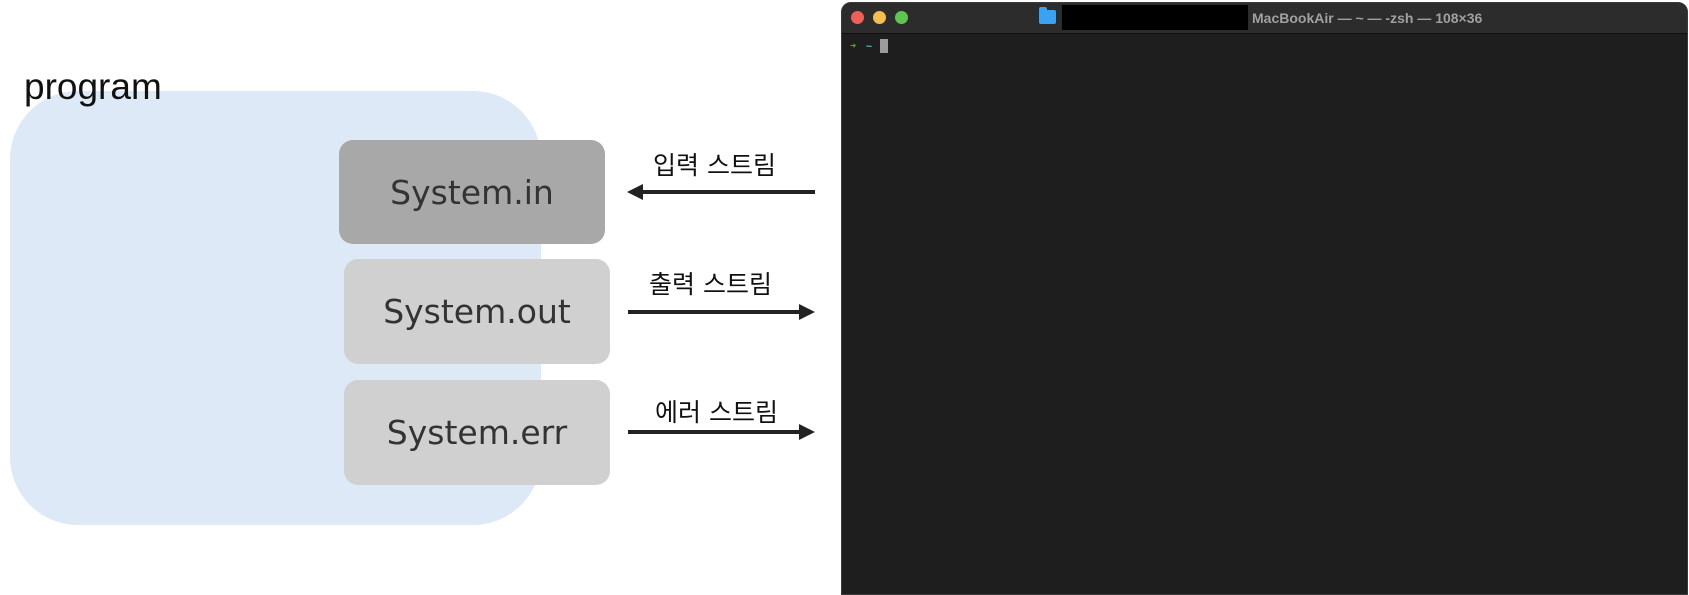 The width and height of the screenshot is (1689, 595). Describe the element at coordinates (853, 46) in the screenshot. I see `prompt-arrow-icon: ➜` at that location.